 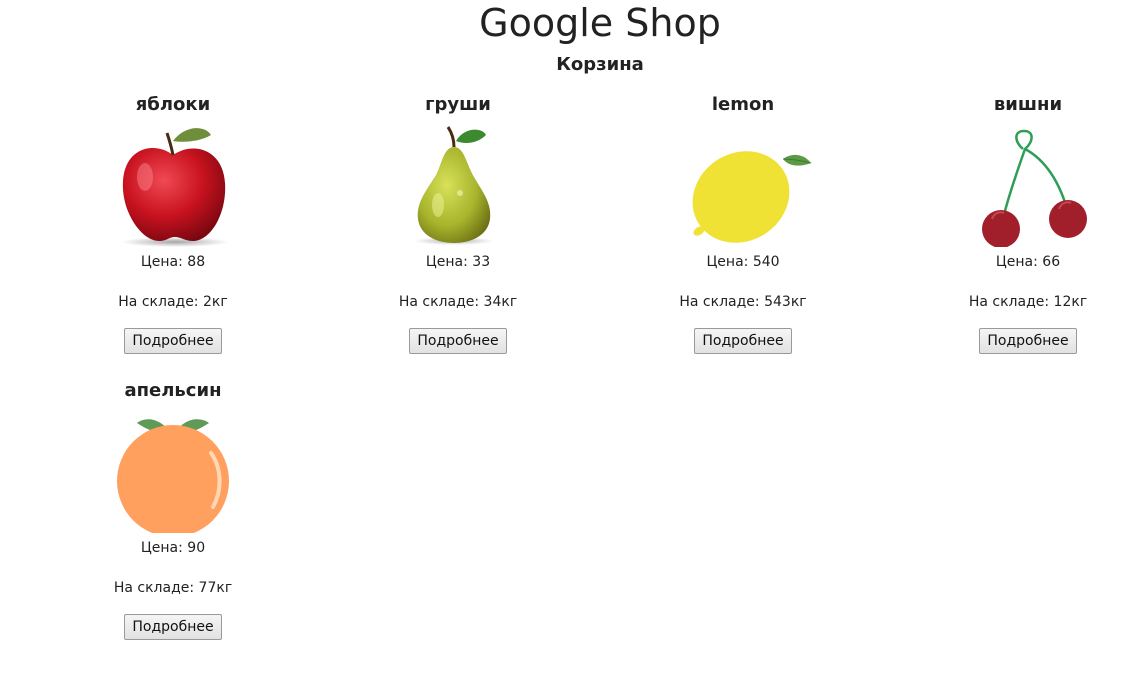 I want to click on pear-icon, so click(x=454, y=185).